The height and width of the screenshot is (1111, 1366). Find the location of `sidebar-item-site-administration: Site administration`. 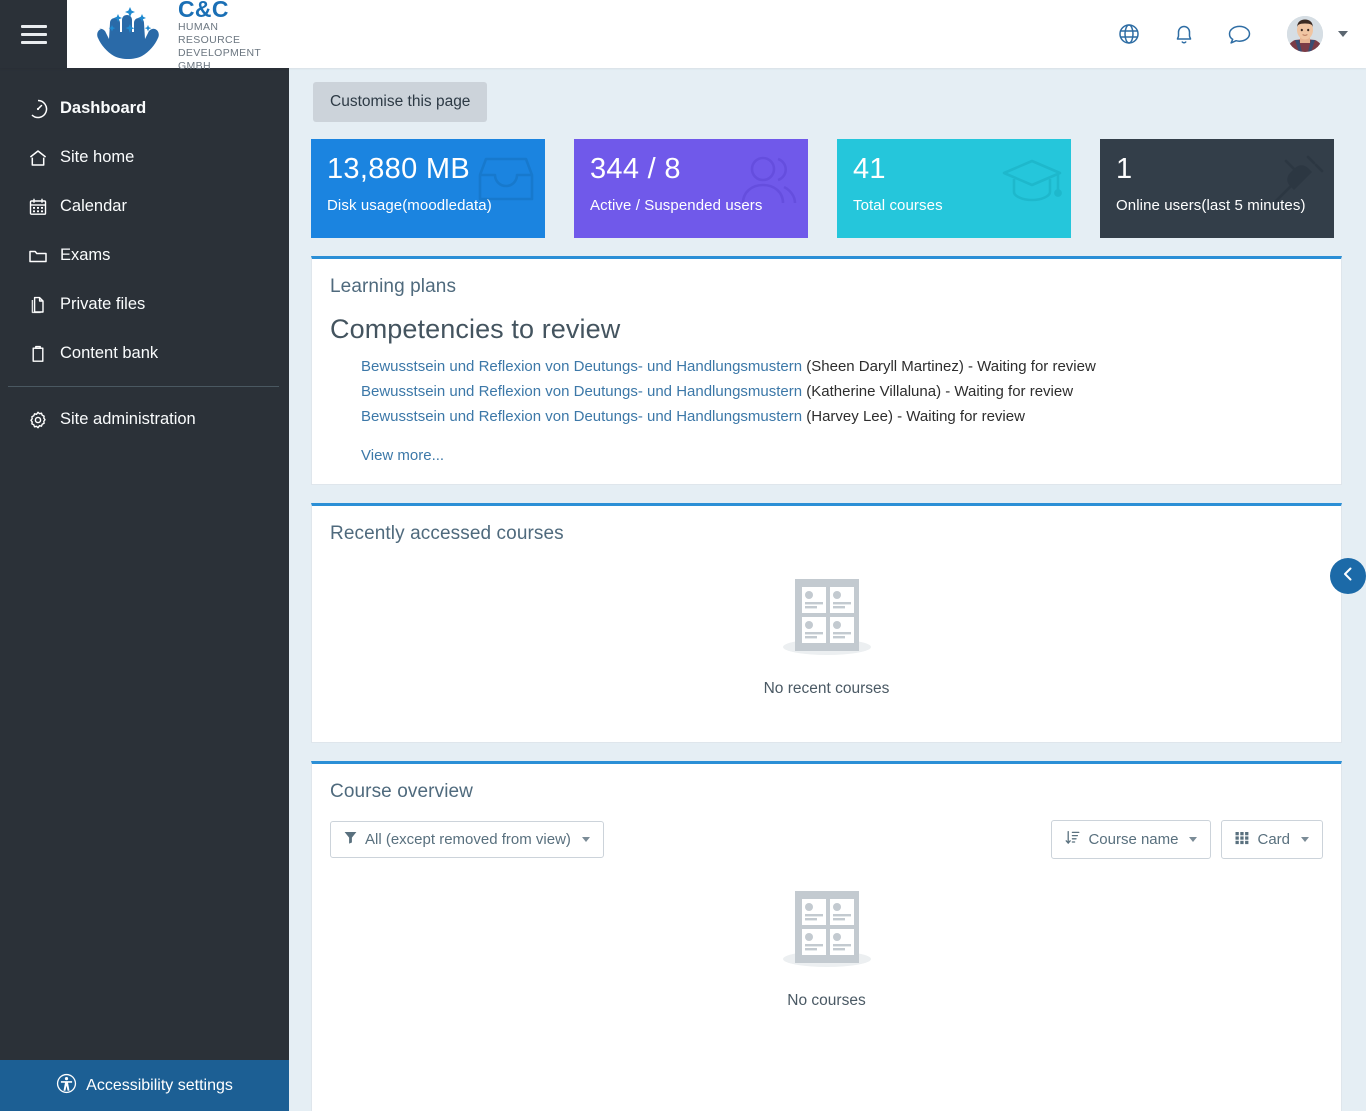

sidebar-item-site-administration: Site administration is located at coordinates (144, 419).